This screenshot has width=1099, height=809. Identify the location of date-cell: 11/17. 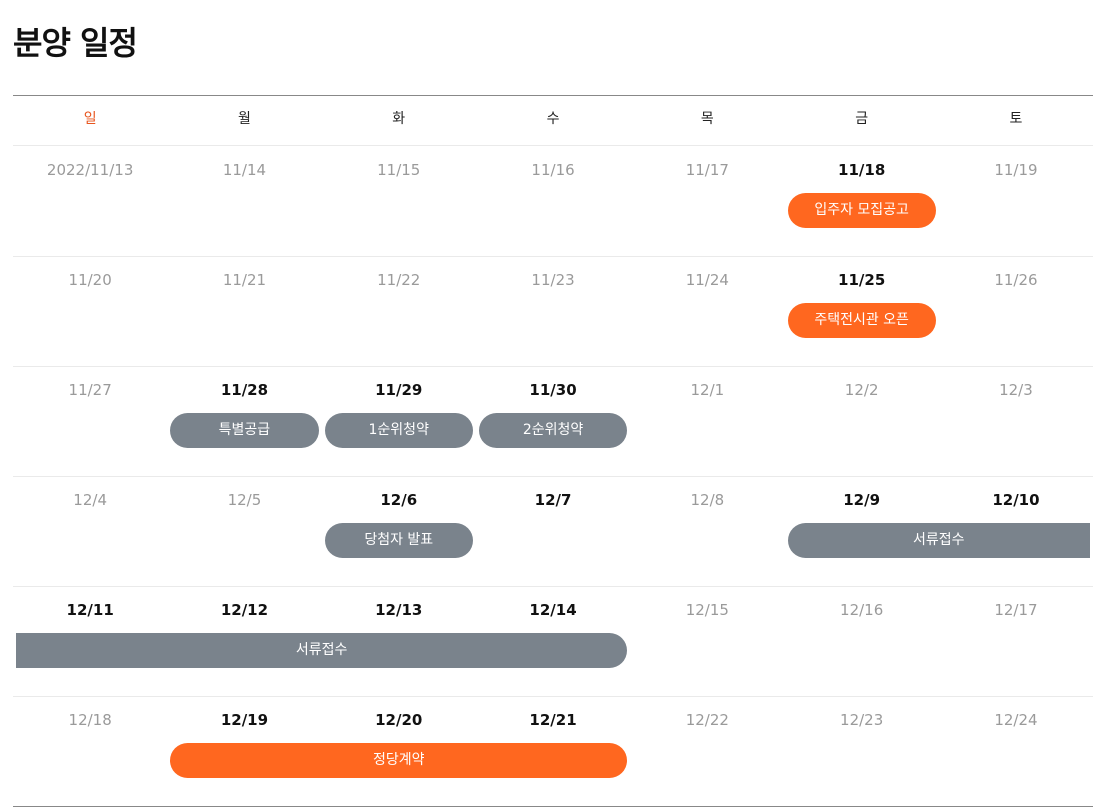
(707, 170).